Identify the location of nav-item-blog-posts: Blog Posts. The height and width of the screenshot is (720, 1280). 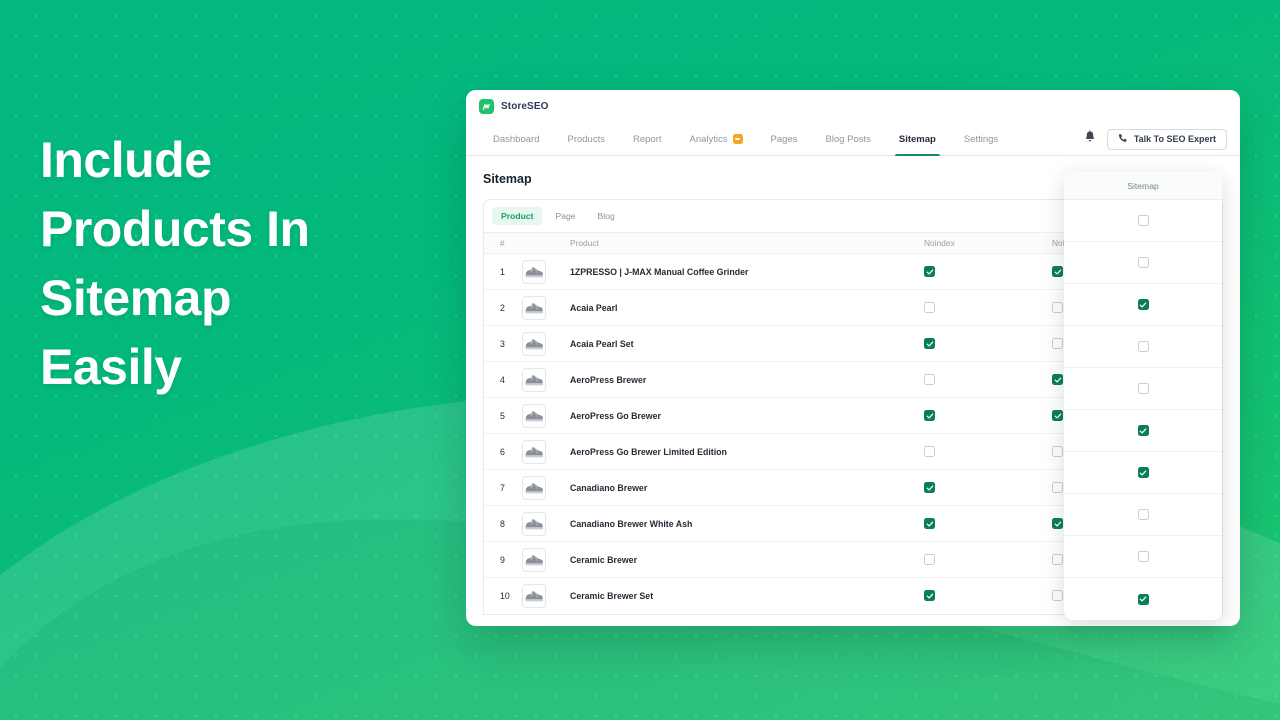
(847, 139).